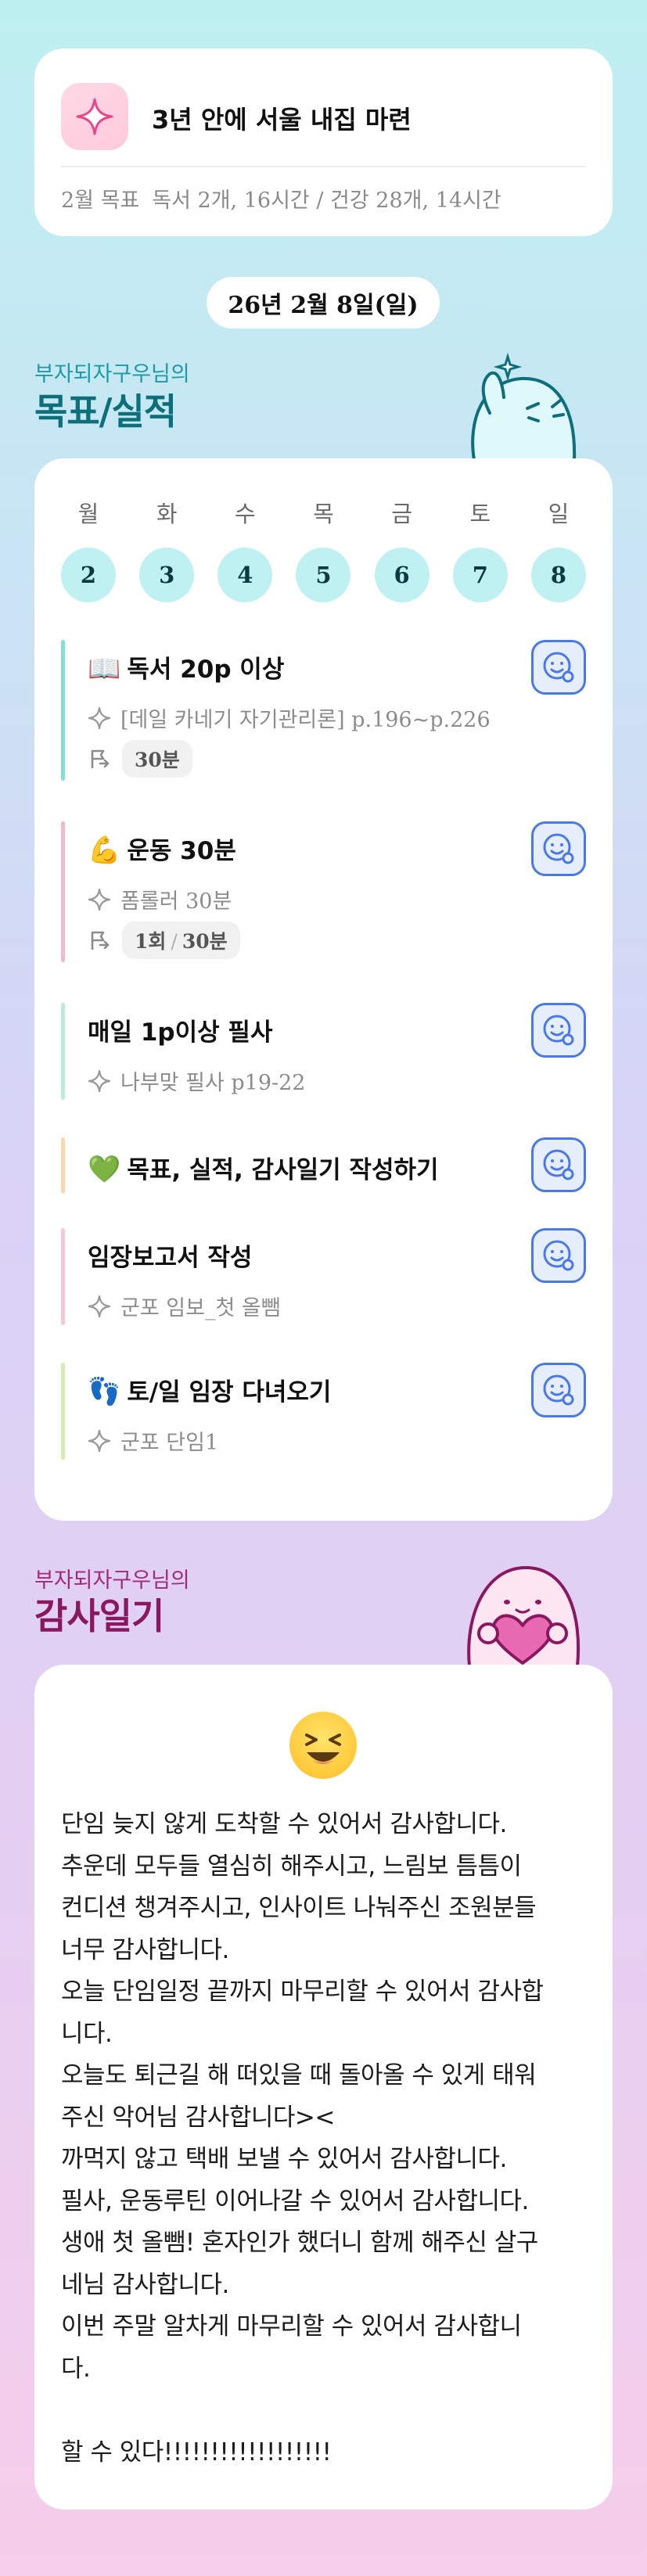  I want to click on day-number: 2, so click(88, 575).